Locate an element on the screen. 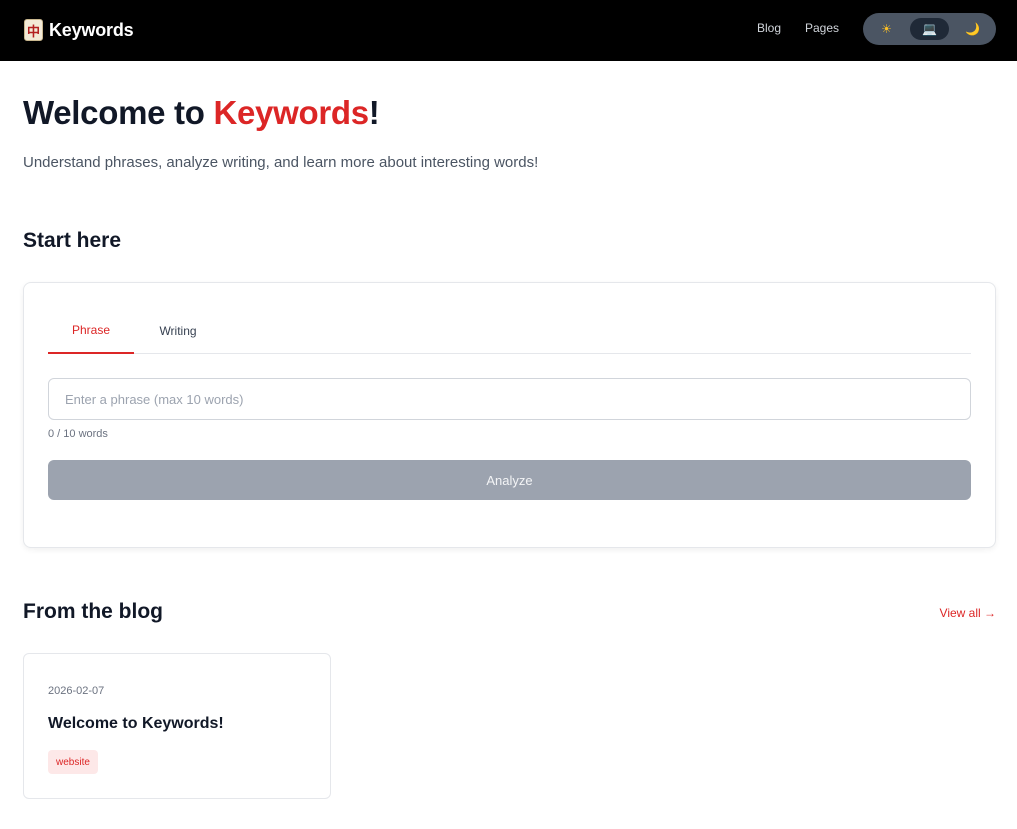 The image size is (1017, 829). nav-link-pages: Pages is located at coordinates (822, 28).